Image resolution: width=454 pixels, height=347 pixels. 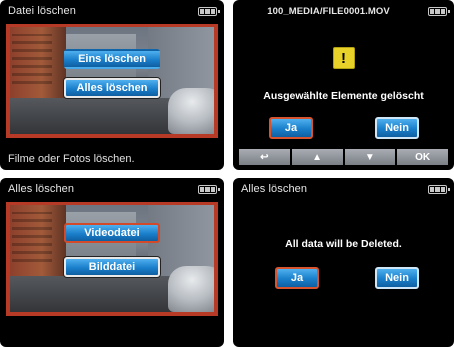 I want to click on confirm-message: All data will be Deleted., so click(x=343, y=244).